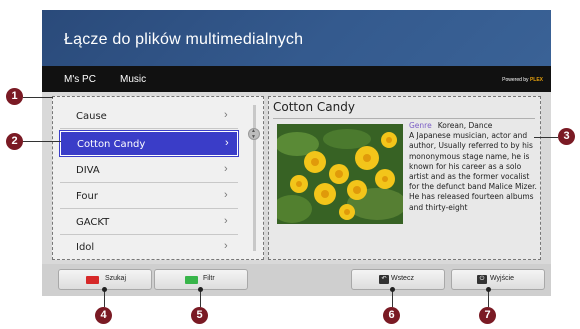  Describe the element at coordinates (314, 107) in the screenshot. I see `detail-title: Cotton Candy` at that location.